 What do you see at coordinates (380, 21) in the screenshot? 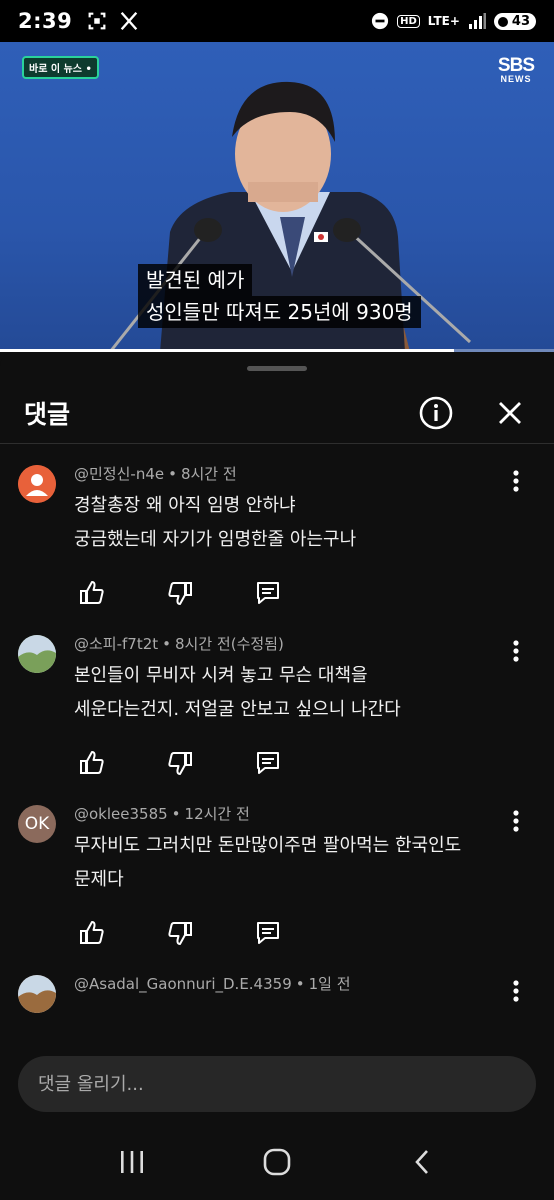
I see `dnd-icon` at bounding box center [380, 21].